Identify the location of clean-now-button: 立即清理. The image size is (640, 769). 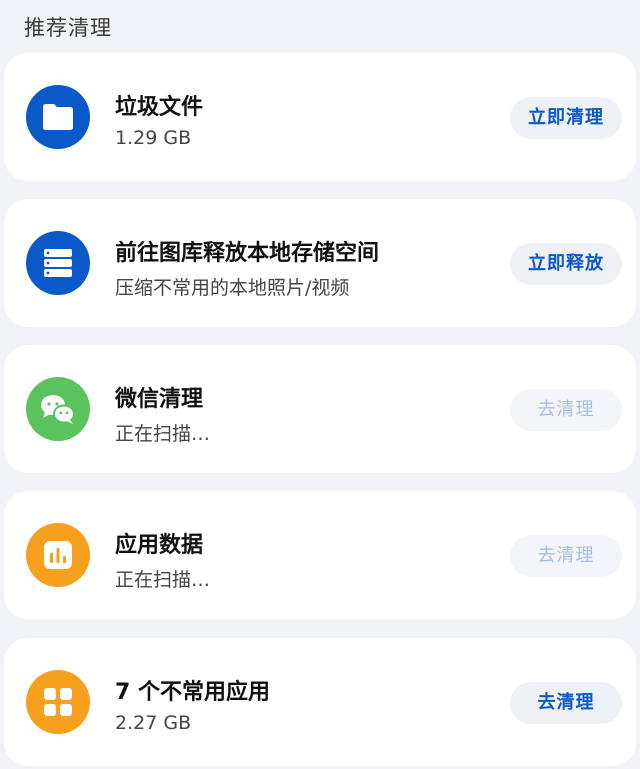
(566, 118).